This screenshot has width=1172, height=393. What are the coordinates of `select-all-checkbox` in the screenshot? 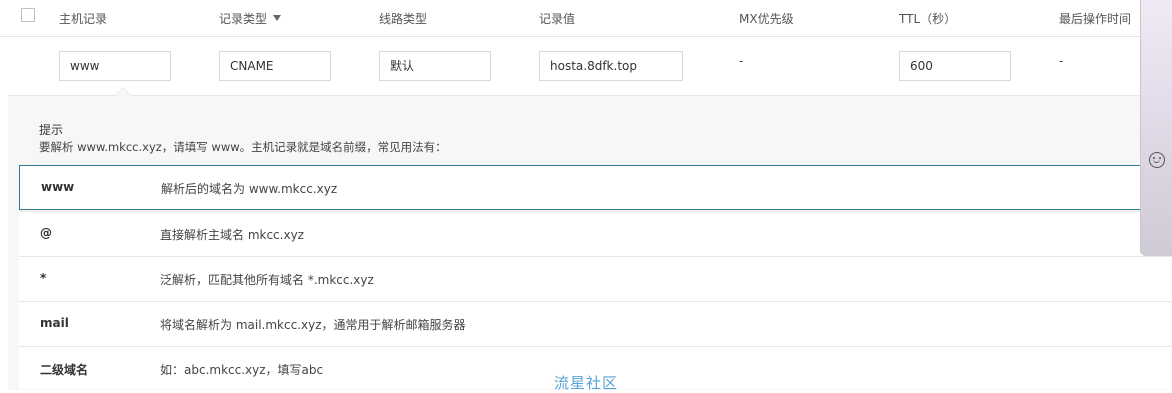 It's located at (28, 15).